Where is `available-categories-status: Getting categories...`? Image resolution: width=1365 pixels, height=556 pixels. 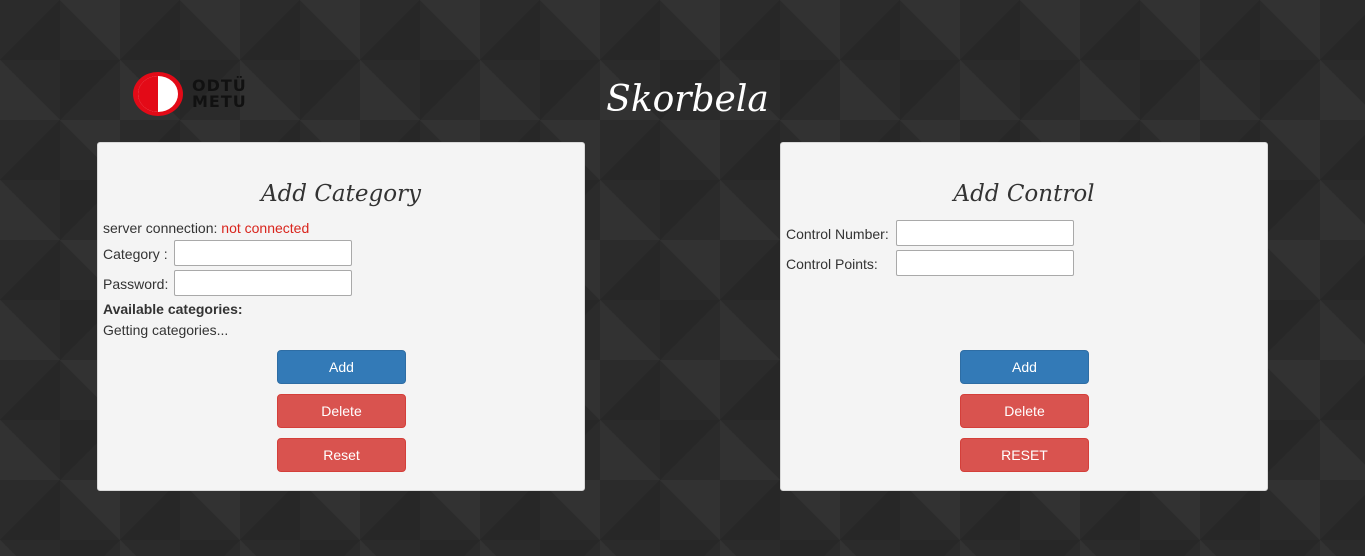
available-categories-status: Getting categories... is located at coordinates (166, 330).